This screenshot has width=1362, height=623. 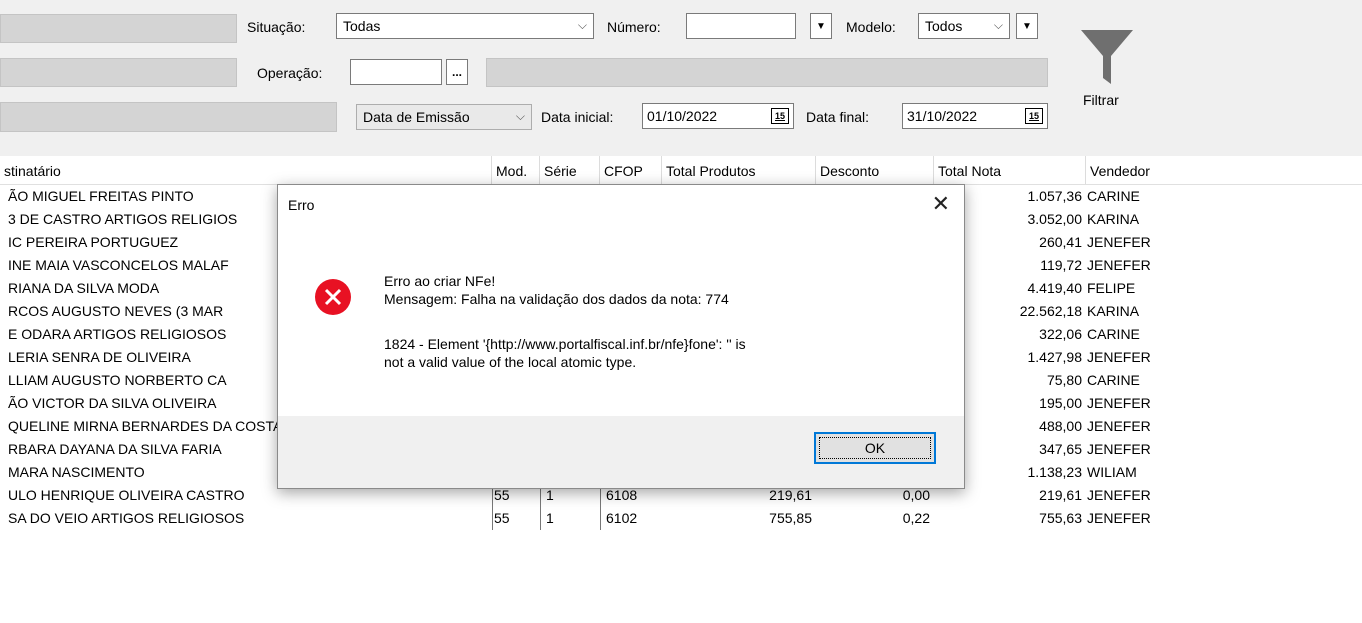 I want to click on col-total-produtos: Total Produtos, so click(x=739, y=170).